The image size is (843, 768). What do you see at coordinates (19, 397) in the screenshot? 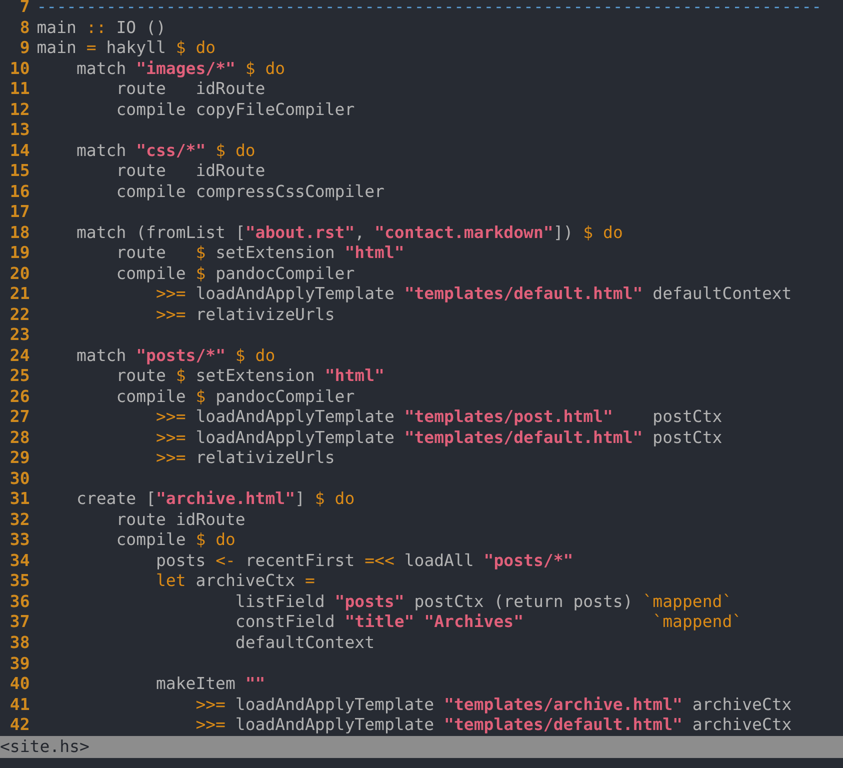
I see `line-number: 26` at bounding box center [19, 397].